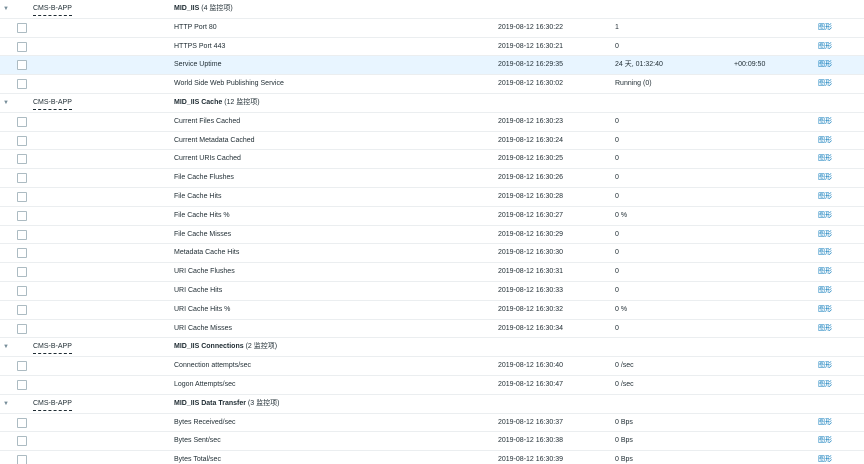 The width and height of the screenshot is (864, 464). I want to click on last-value: 24 天, 01:32:40, so click(639, 65).